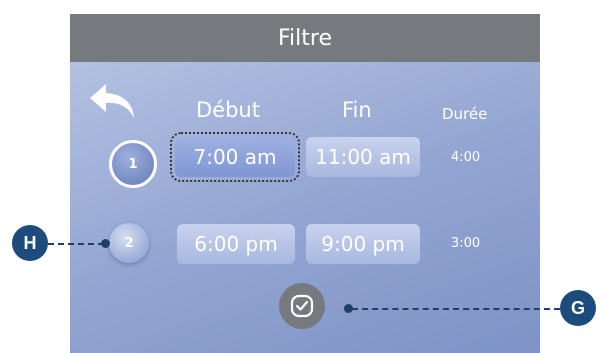 Image resolution: width=603 pixels, height=353 pixels. I want to click on cycle-1-start-time: 7:00 am, so click(235, 157).